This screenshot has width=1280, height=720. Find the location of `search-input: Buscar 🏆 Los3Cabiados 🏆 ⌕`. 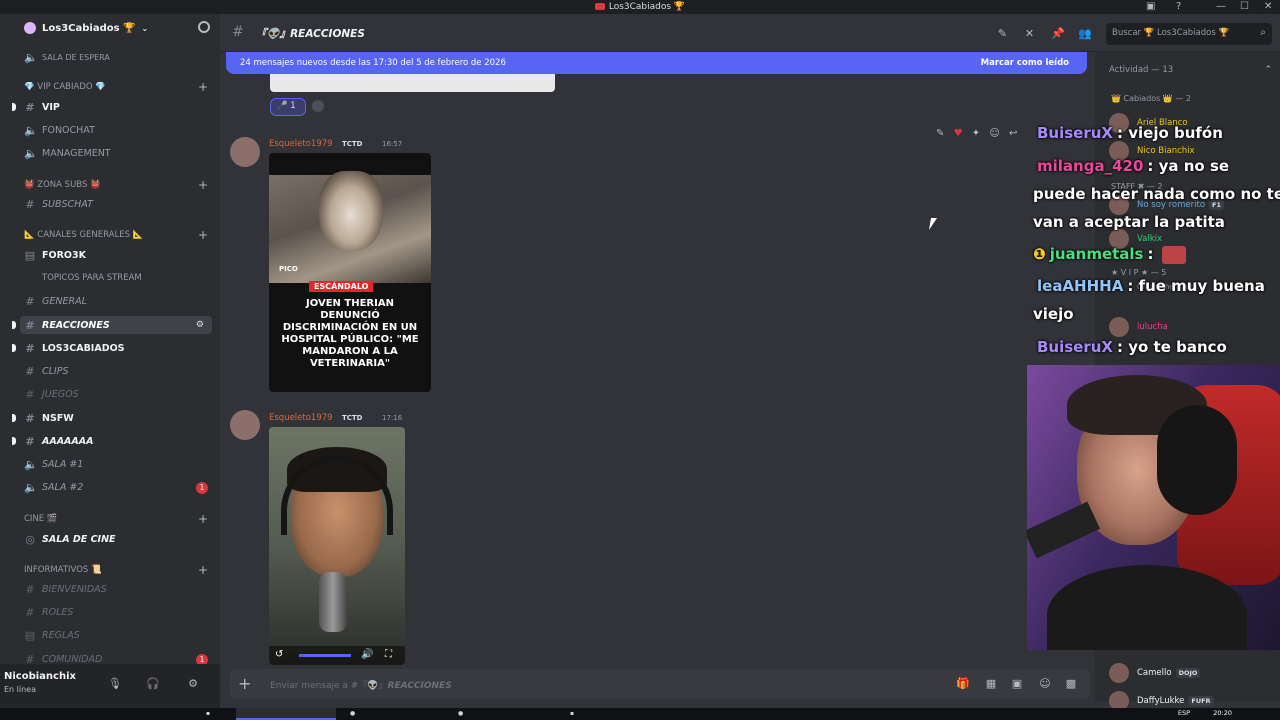

search-input: Buscar 🏆 Los3Cabiados 🏆 ⌕ is located at coordinates (1189, 34).